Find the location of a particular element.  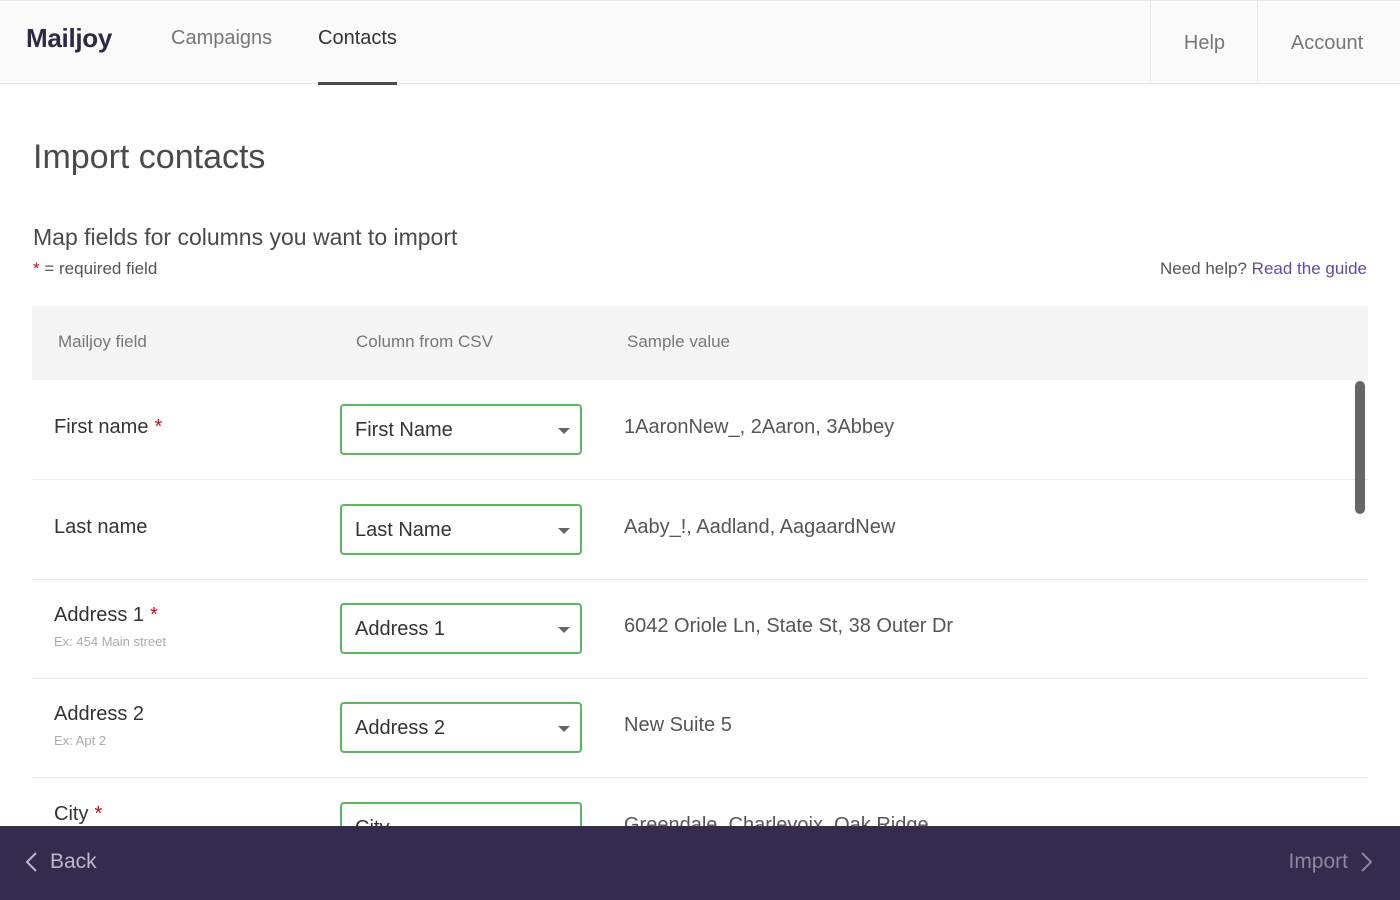

csv-column-select: First Name is located at coordinates (461, 429).